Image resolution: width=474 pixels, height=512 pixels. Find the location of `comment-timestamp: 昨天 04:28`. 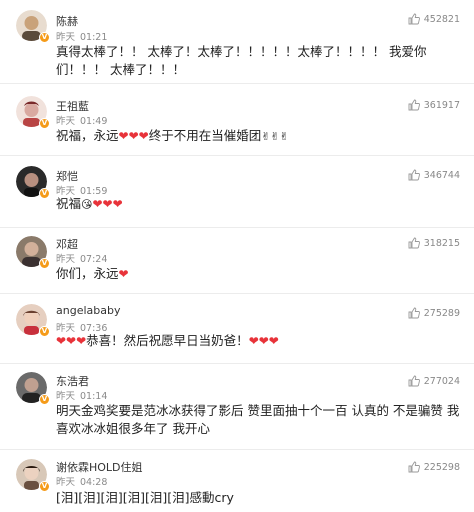

comment-timestamp: 昨天 04:28 is located at coordinates (81, 481).